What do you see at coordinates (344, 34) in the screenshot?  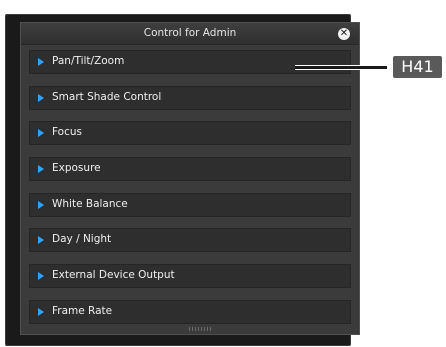 I see `close-icon: ✕` at bounding box center [344, 34].